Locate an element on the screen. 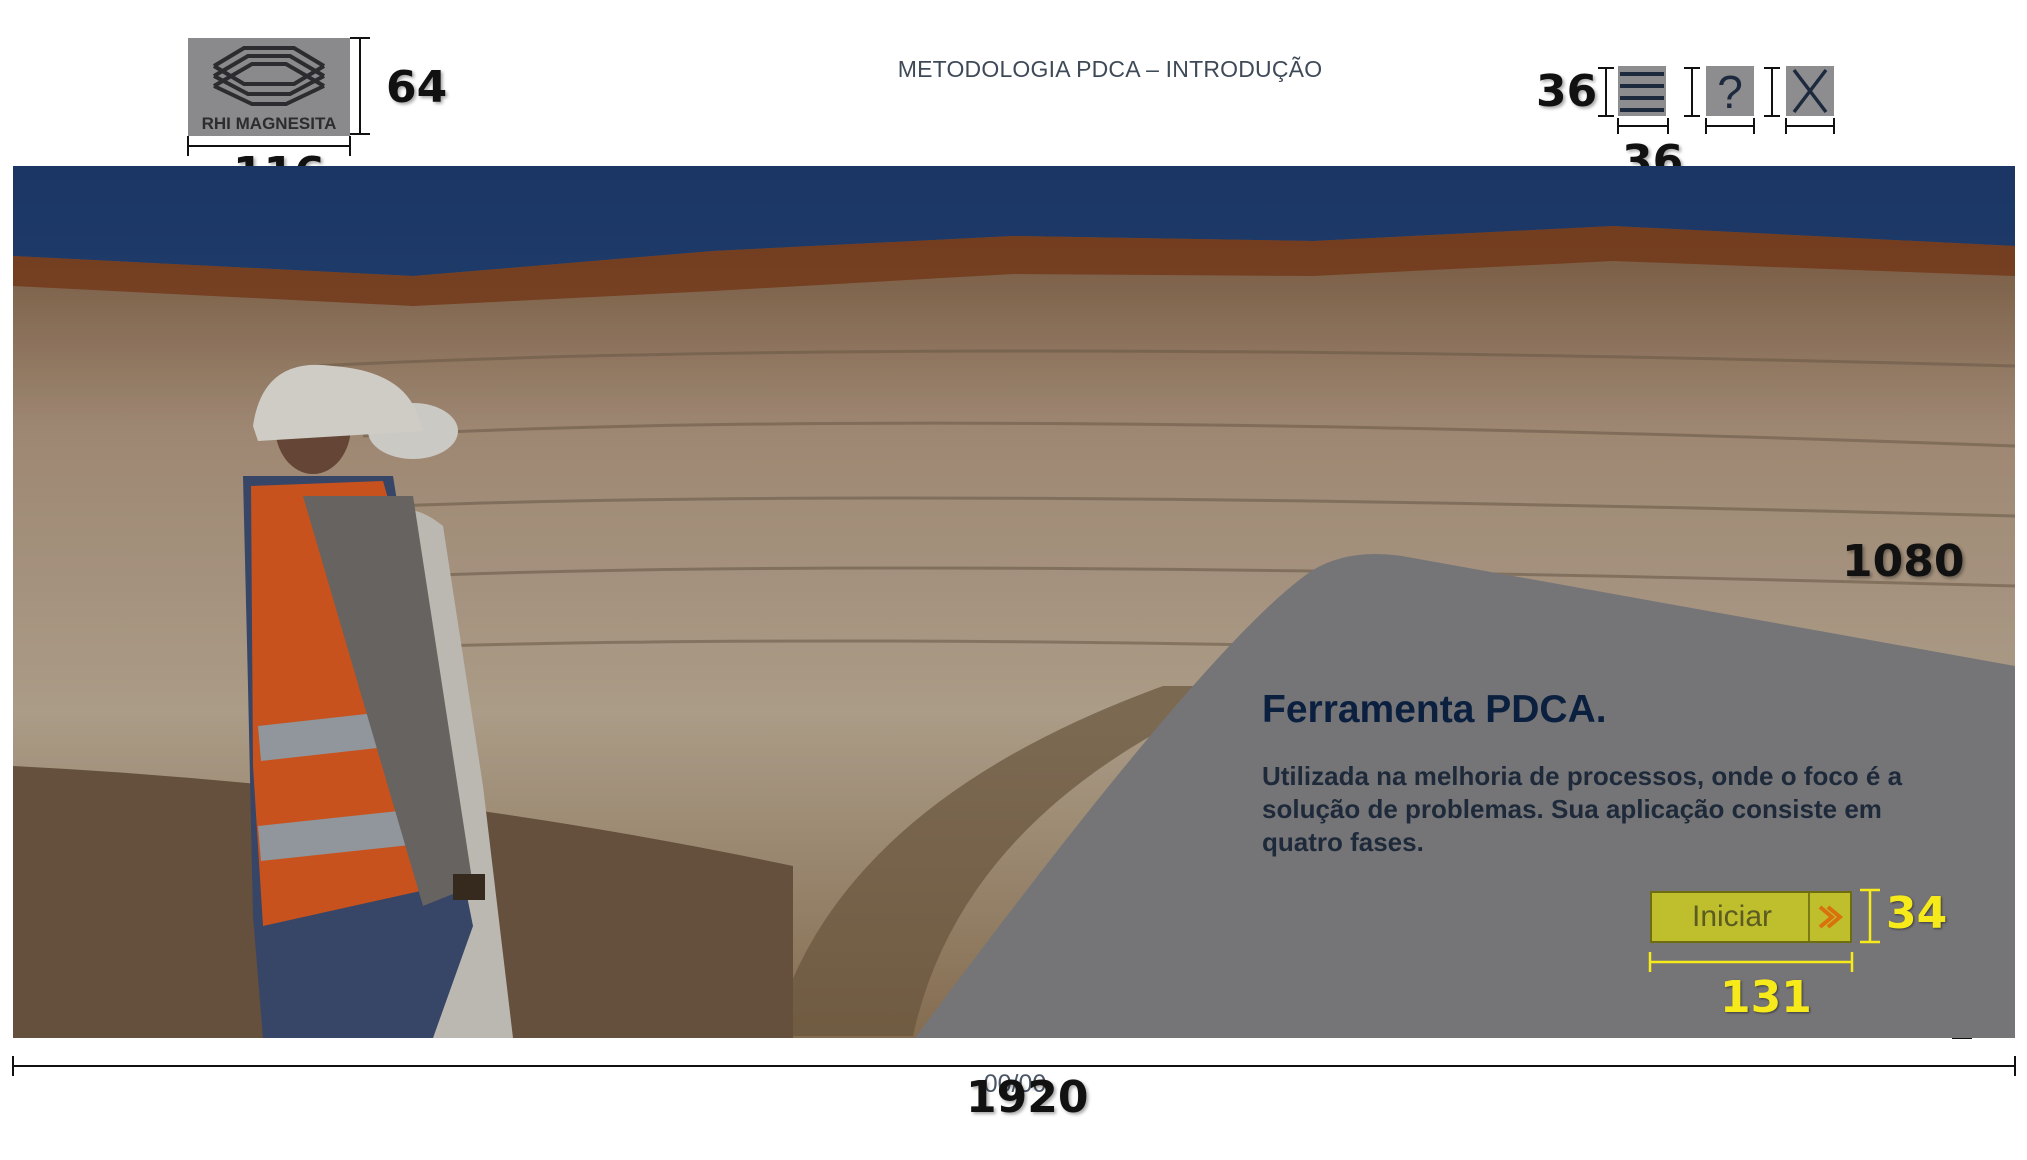 This screenshot has height=1160, width=2027. button-width-label: 131 is located at coordinates (1766, 997).